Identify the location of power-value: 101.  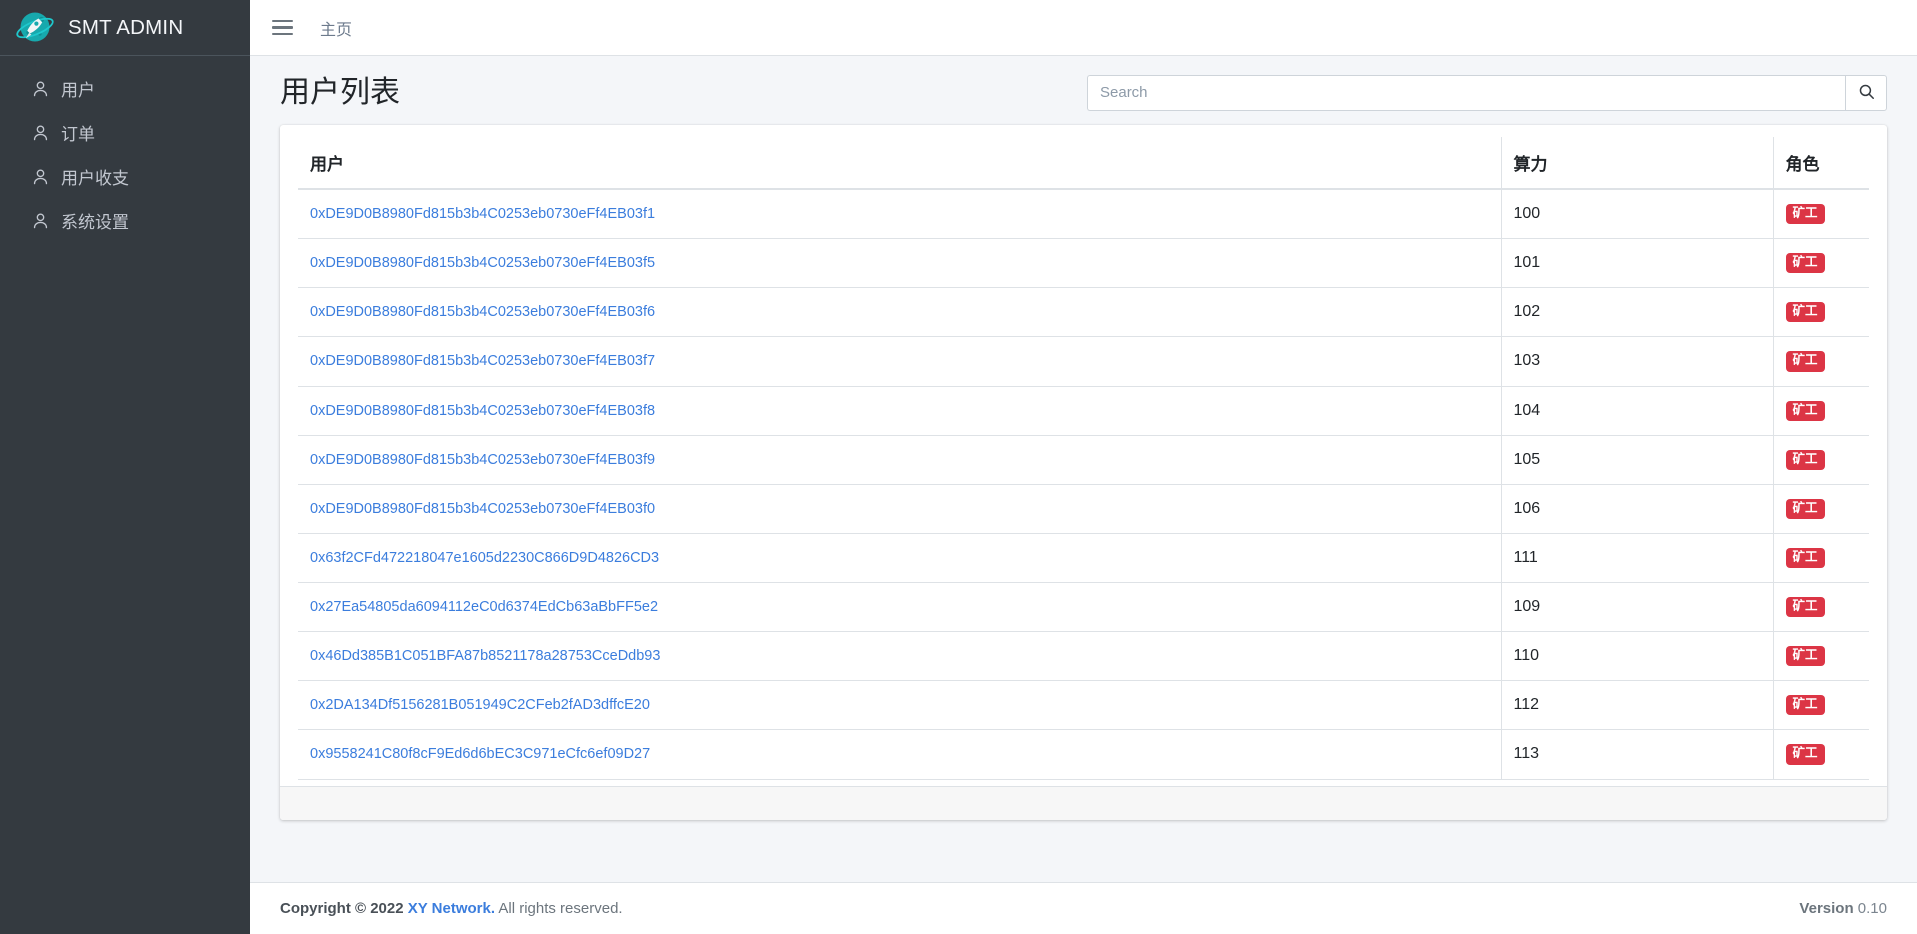
(1527, 263).